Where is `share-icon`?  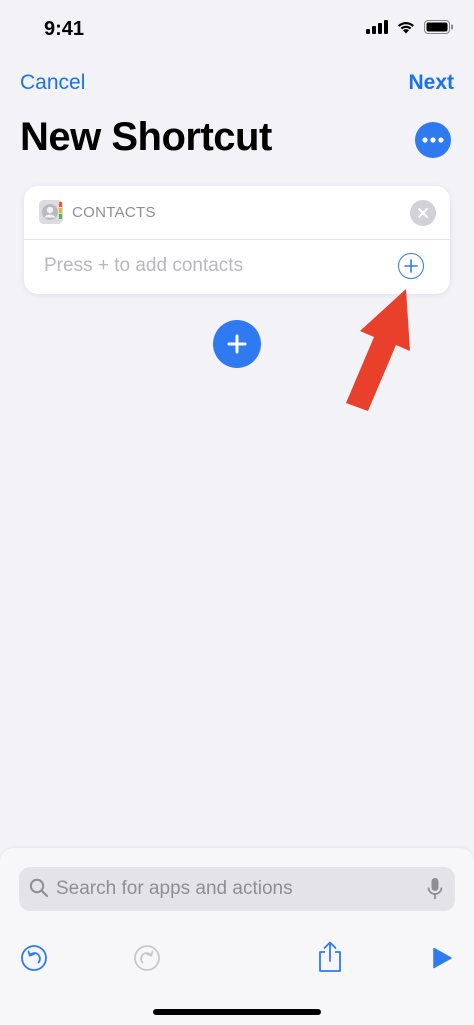
share-icon is located at coordinates (330, 956).